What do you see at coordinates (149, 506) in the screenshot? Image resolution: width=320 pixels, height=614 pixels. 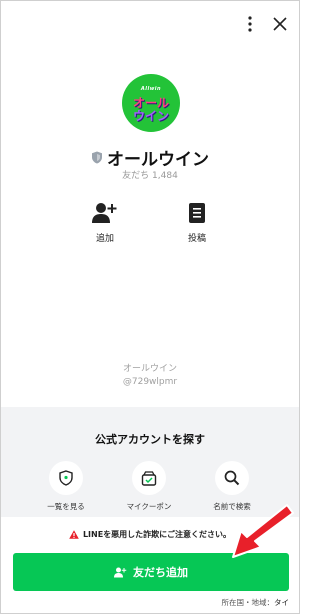 I see `my-coupons-label: マイクーポン` at bounding box center [149, 506].